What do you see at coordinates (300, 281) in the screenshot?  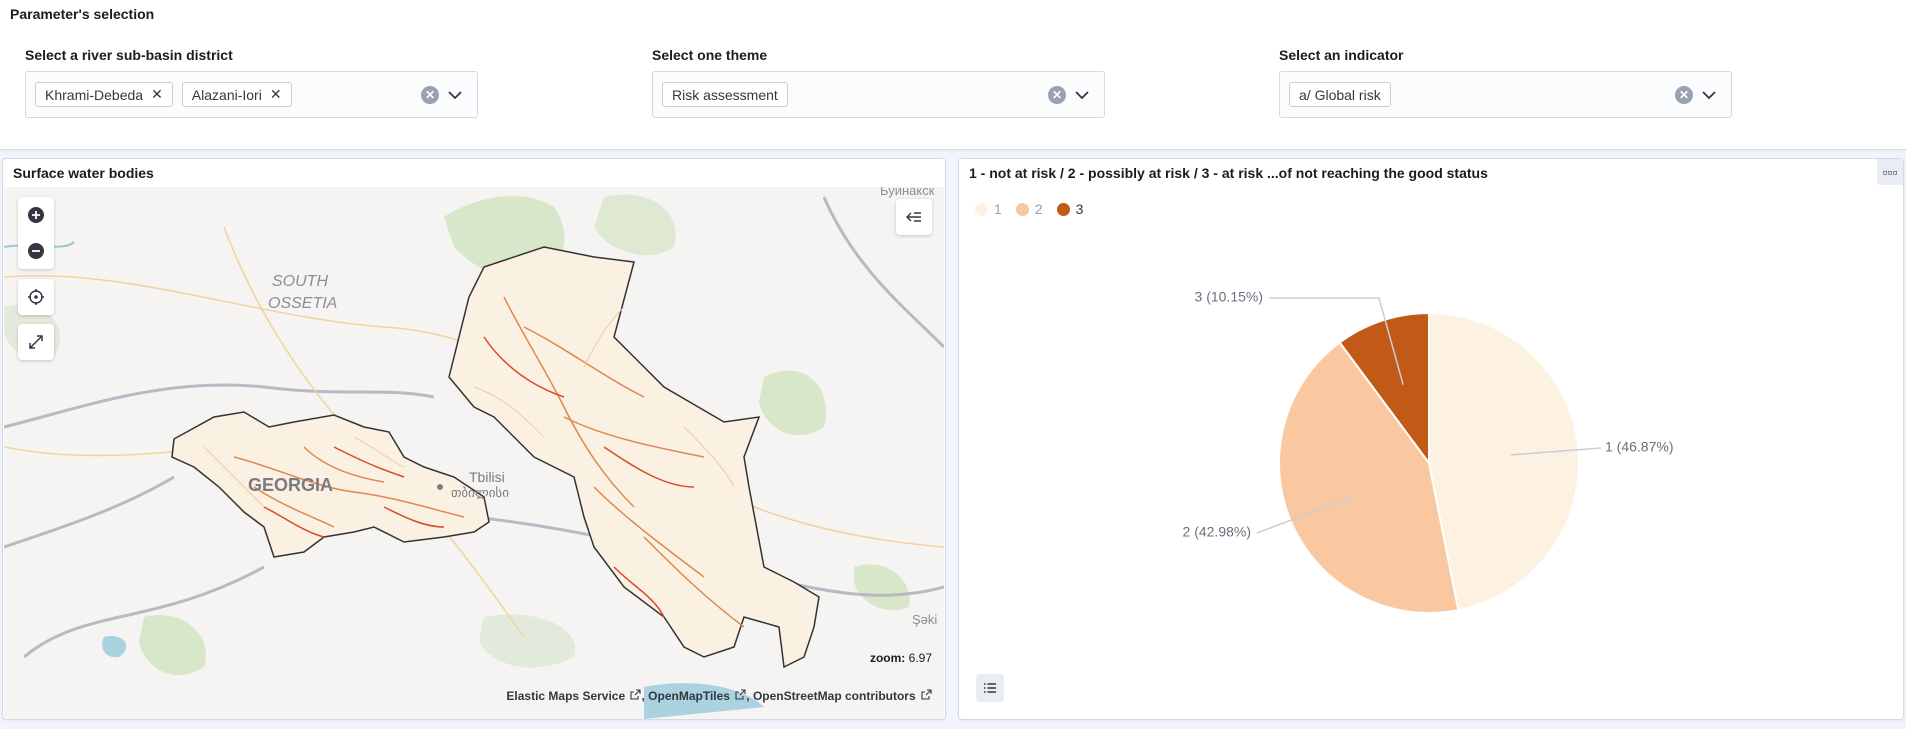 I see `map-label-south: SOUTH` at bounding box center [300, 281].